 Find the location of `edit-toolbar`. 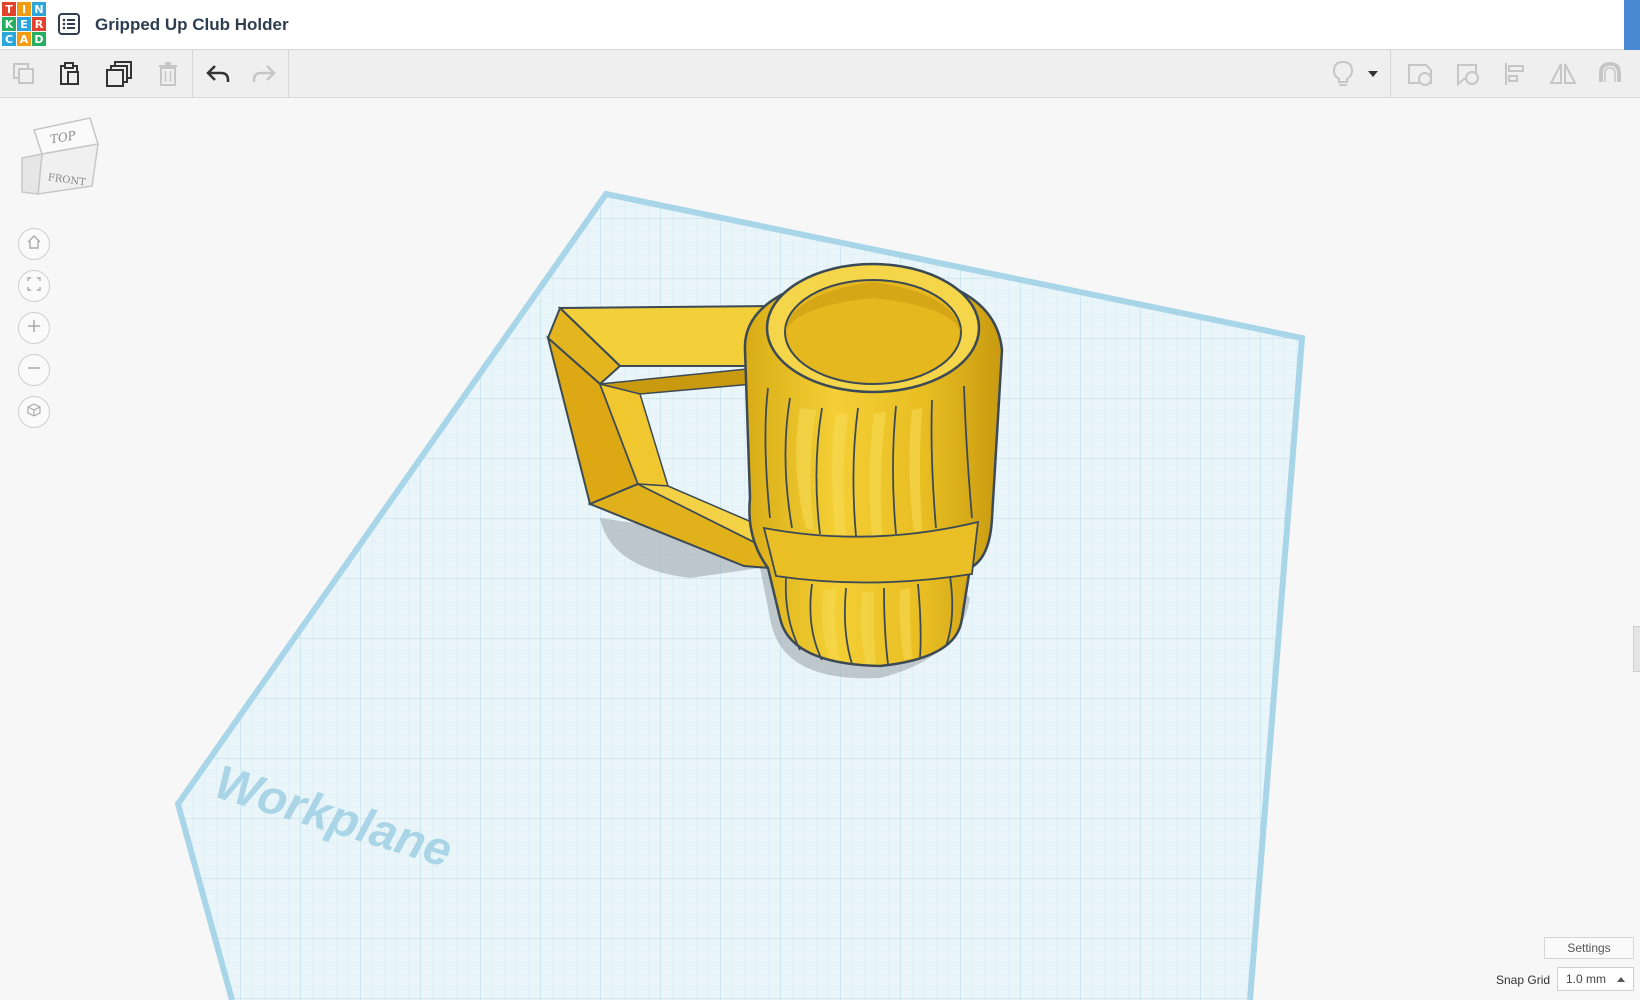

edit-toolbar is located at coordinates (820, 74).